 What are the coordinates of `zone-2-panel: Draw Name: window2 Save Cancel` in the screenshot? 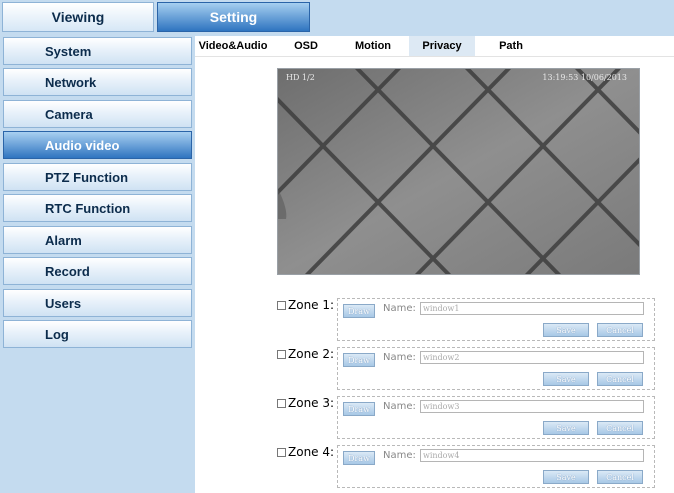 It's located at (496, 368).